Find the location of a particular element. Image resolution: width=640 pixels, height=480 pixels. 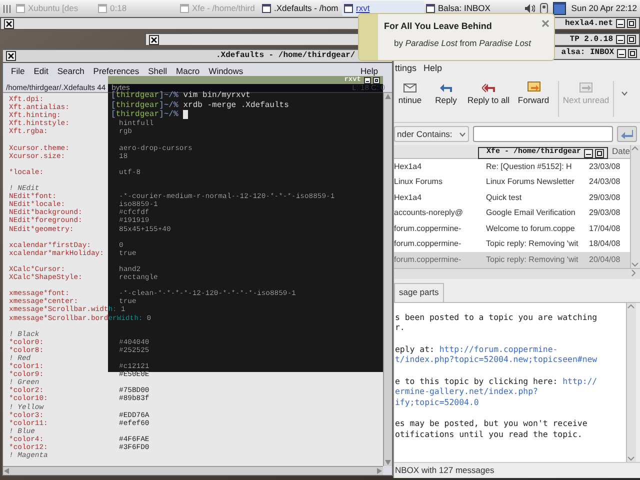

forward-icon is located at coordinates (533, 87).